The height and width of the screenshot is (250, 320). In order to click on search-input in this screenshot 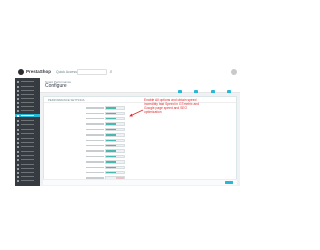, I will do `click(92, 72)`.